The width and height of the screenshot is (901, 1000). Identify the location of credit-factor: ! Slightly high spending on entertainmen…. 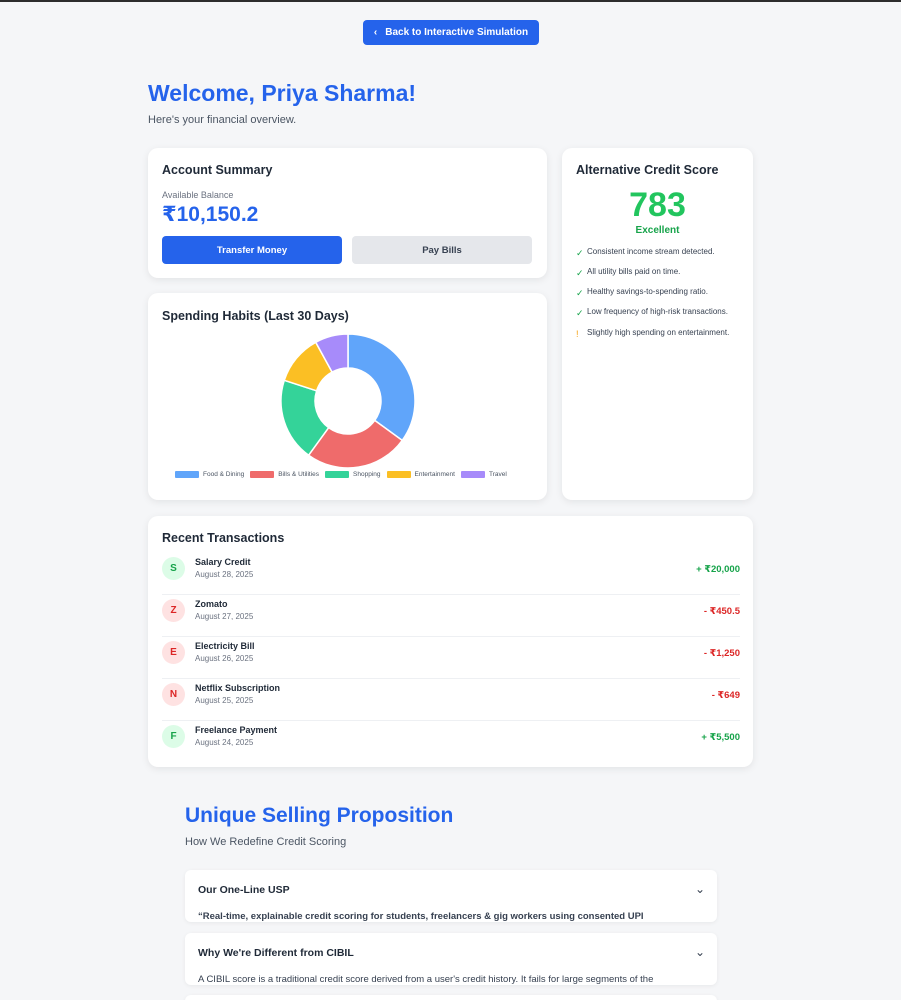
(660, 334).